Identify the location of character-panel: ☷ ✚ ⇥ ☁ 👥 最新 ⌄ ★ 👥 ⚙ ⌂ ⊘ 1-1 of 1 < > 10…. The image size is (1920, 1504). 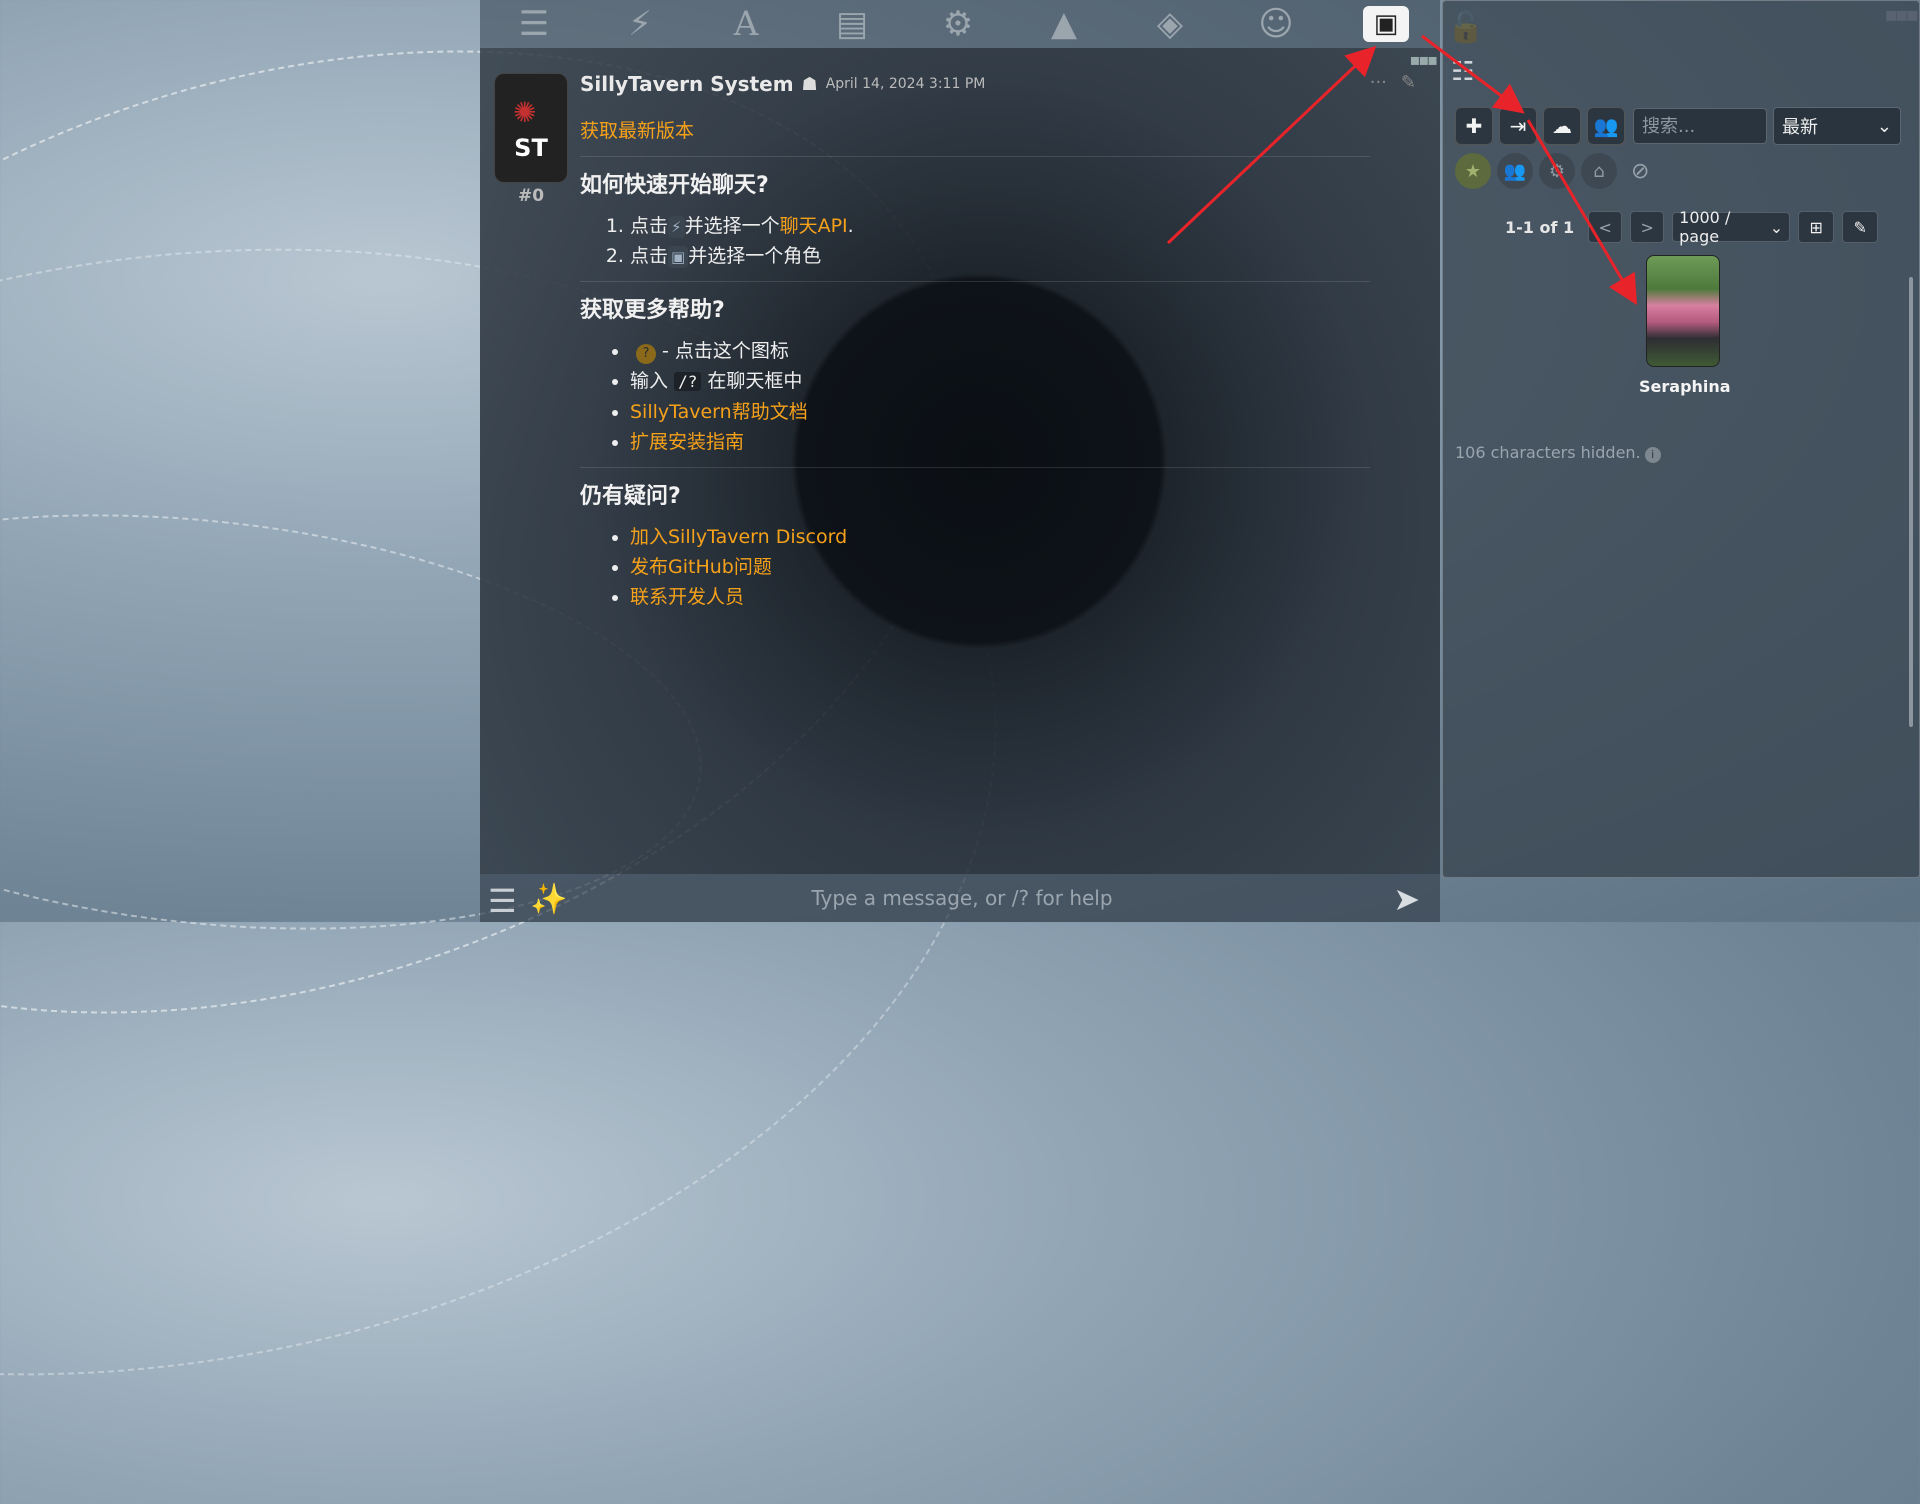
(1681, 439).